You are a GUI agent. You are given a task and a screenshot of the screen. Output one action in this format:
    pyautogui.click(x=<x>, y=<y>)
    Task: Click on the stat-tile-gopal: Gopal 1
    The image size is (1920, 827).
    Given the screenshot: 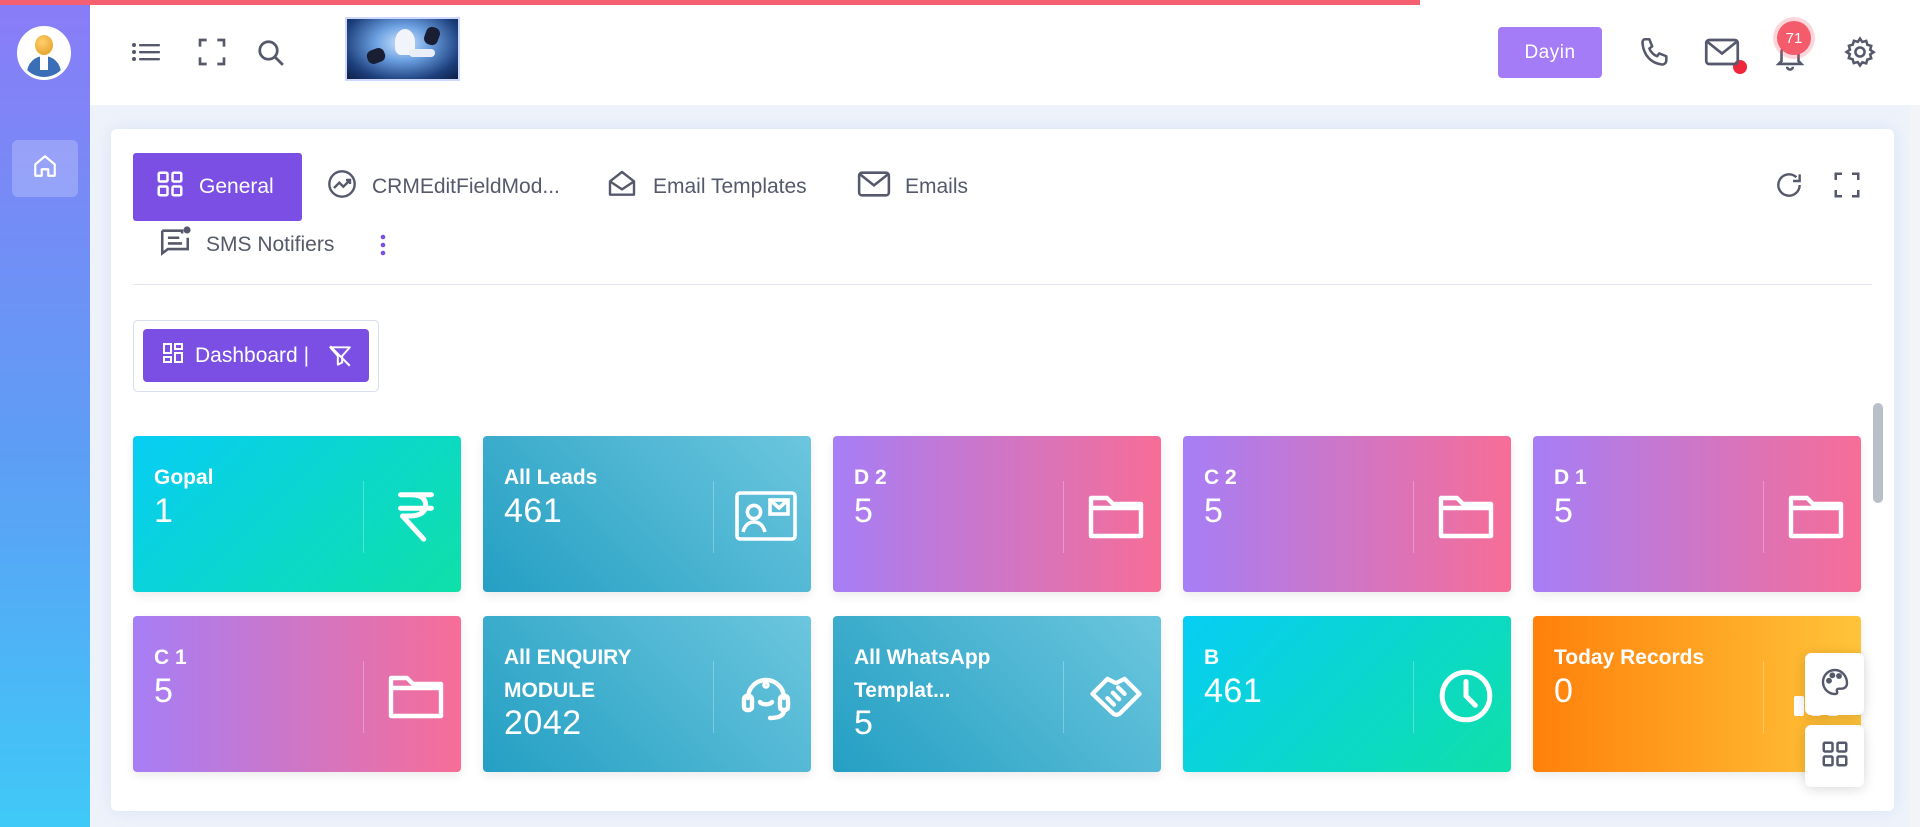 What is the action you would take?
    pyautogui.click(x=297, y=514)
    